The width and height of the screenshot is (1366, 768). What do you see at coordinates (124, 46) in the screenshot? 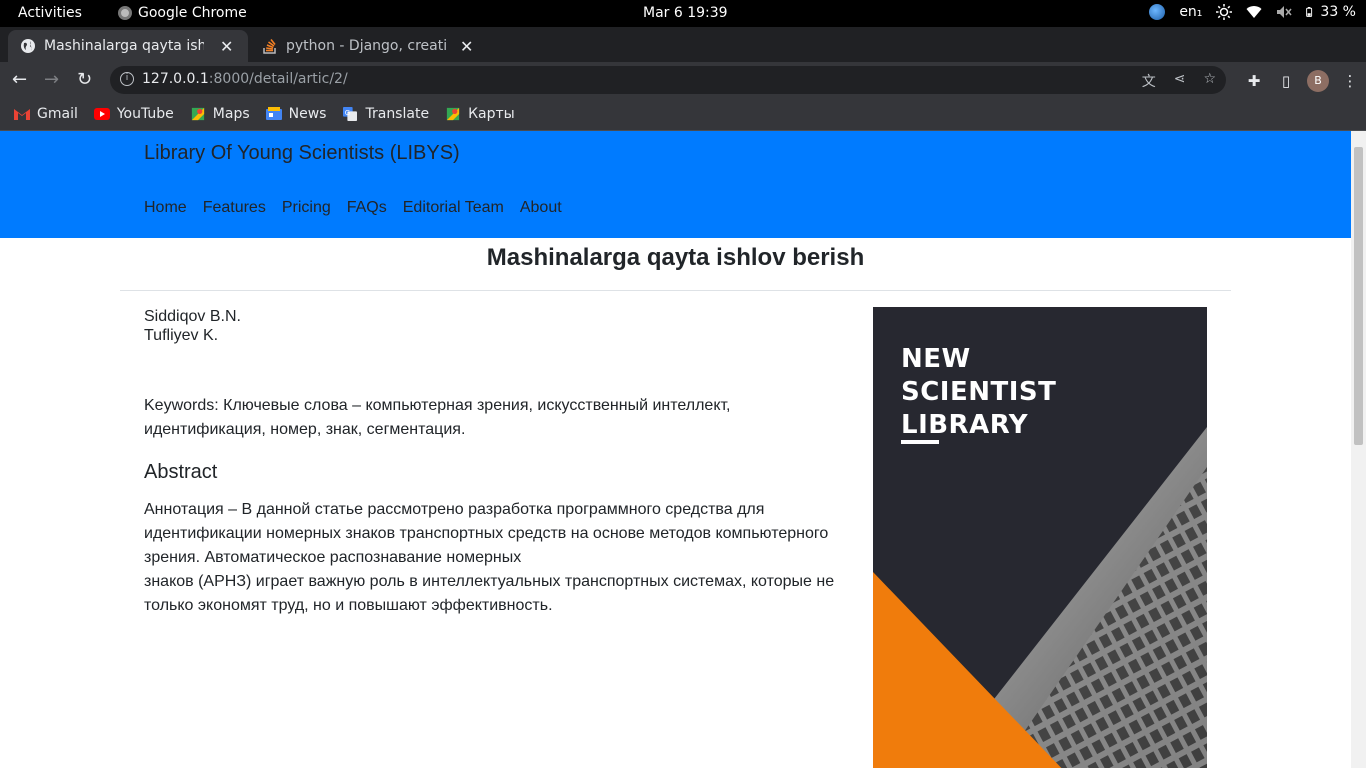
I see `tab-title: Mashinalarga qayta ishlov berish` at bounding box center [124, 46].